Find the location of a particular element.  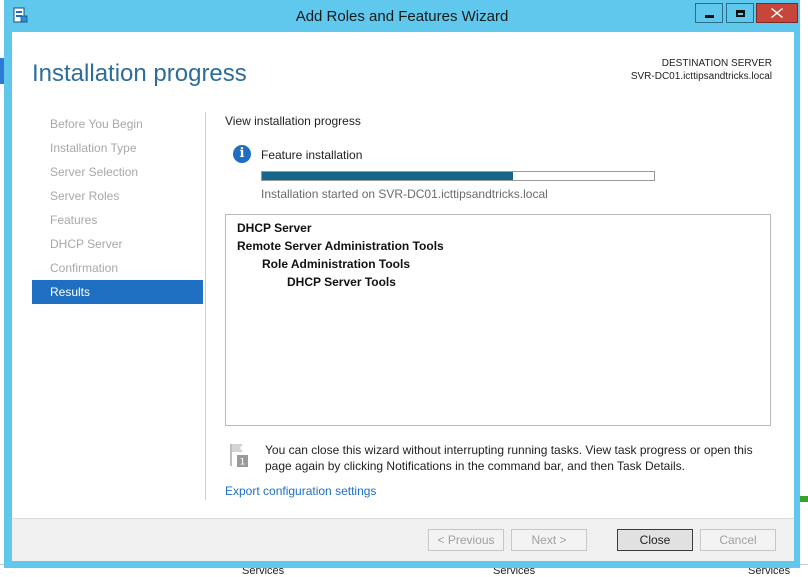

feature-installation-label: Feature installation is located at coordinates (312, 155).